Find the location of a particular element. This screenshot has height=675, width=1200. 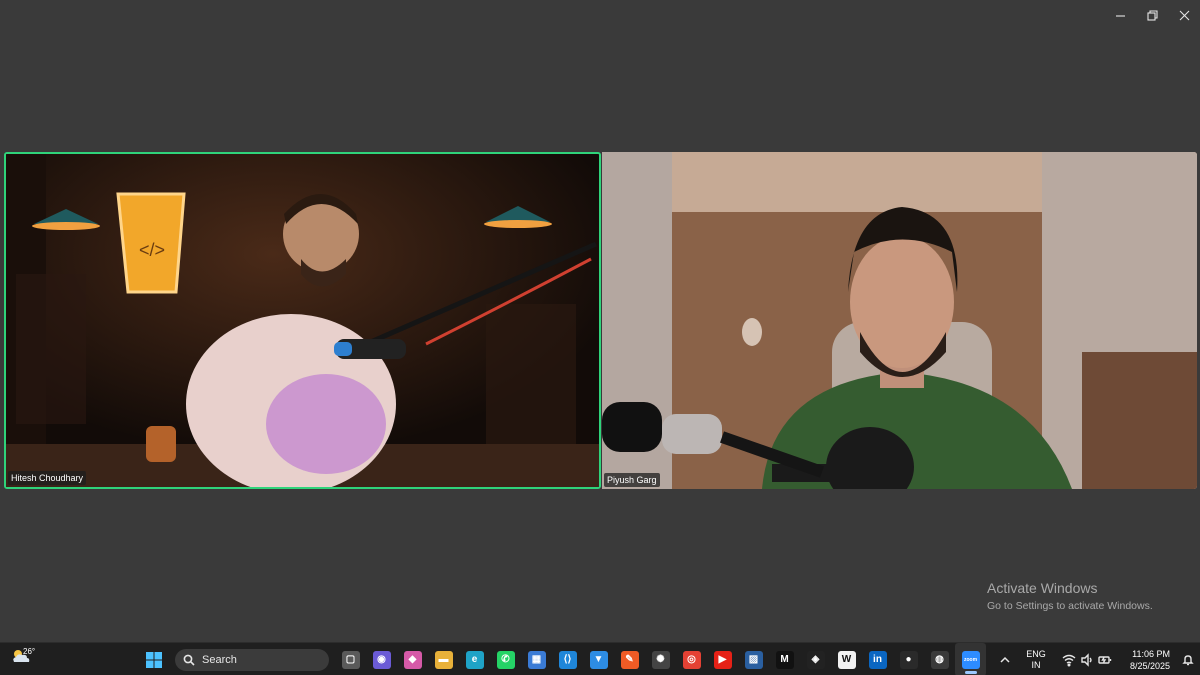

clock-date: 8/25/2025 is located at coordinates (1149, 665).